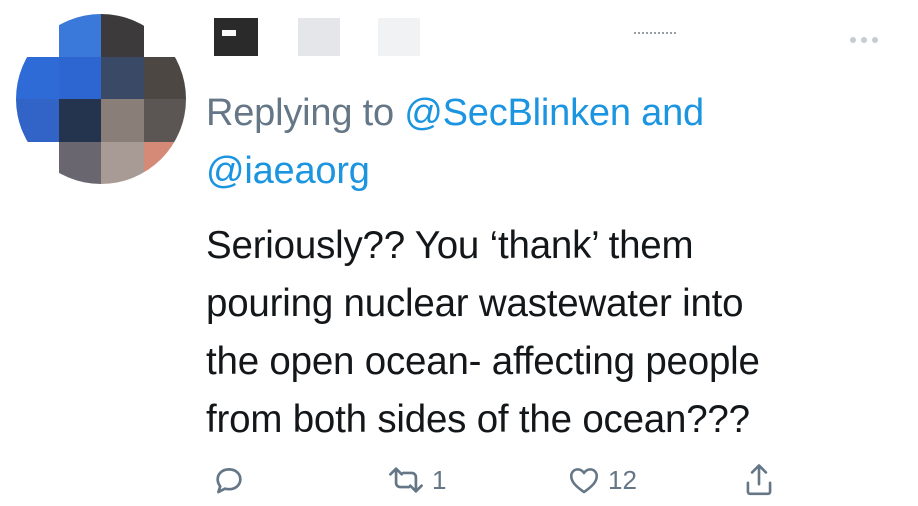 The width and height of the screenshot is (918, 506). Describe the element at coordinates (870, 40) in the screenshot. I see `more-options-icon` at that location.